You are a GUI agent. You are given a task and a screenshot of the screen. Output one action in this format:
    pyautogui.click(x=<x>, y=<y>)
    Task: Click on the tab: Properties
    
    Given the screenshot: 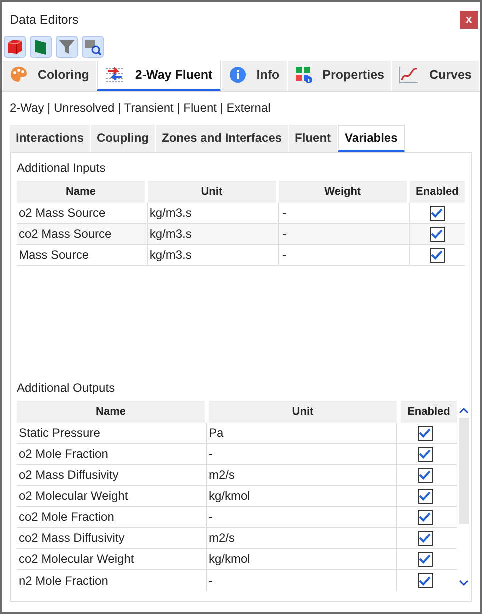 What is the action you would take?
    pyautogui.click(x=340, y=76)
    